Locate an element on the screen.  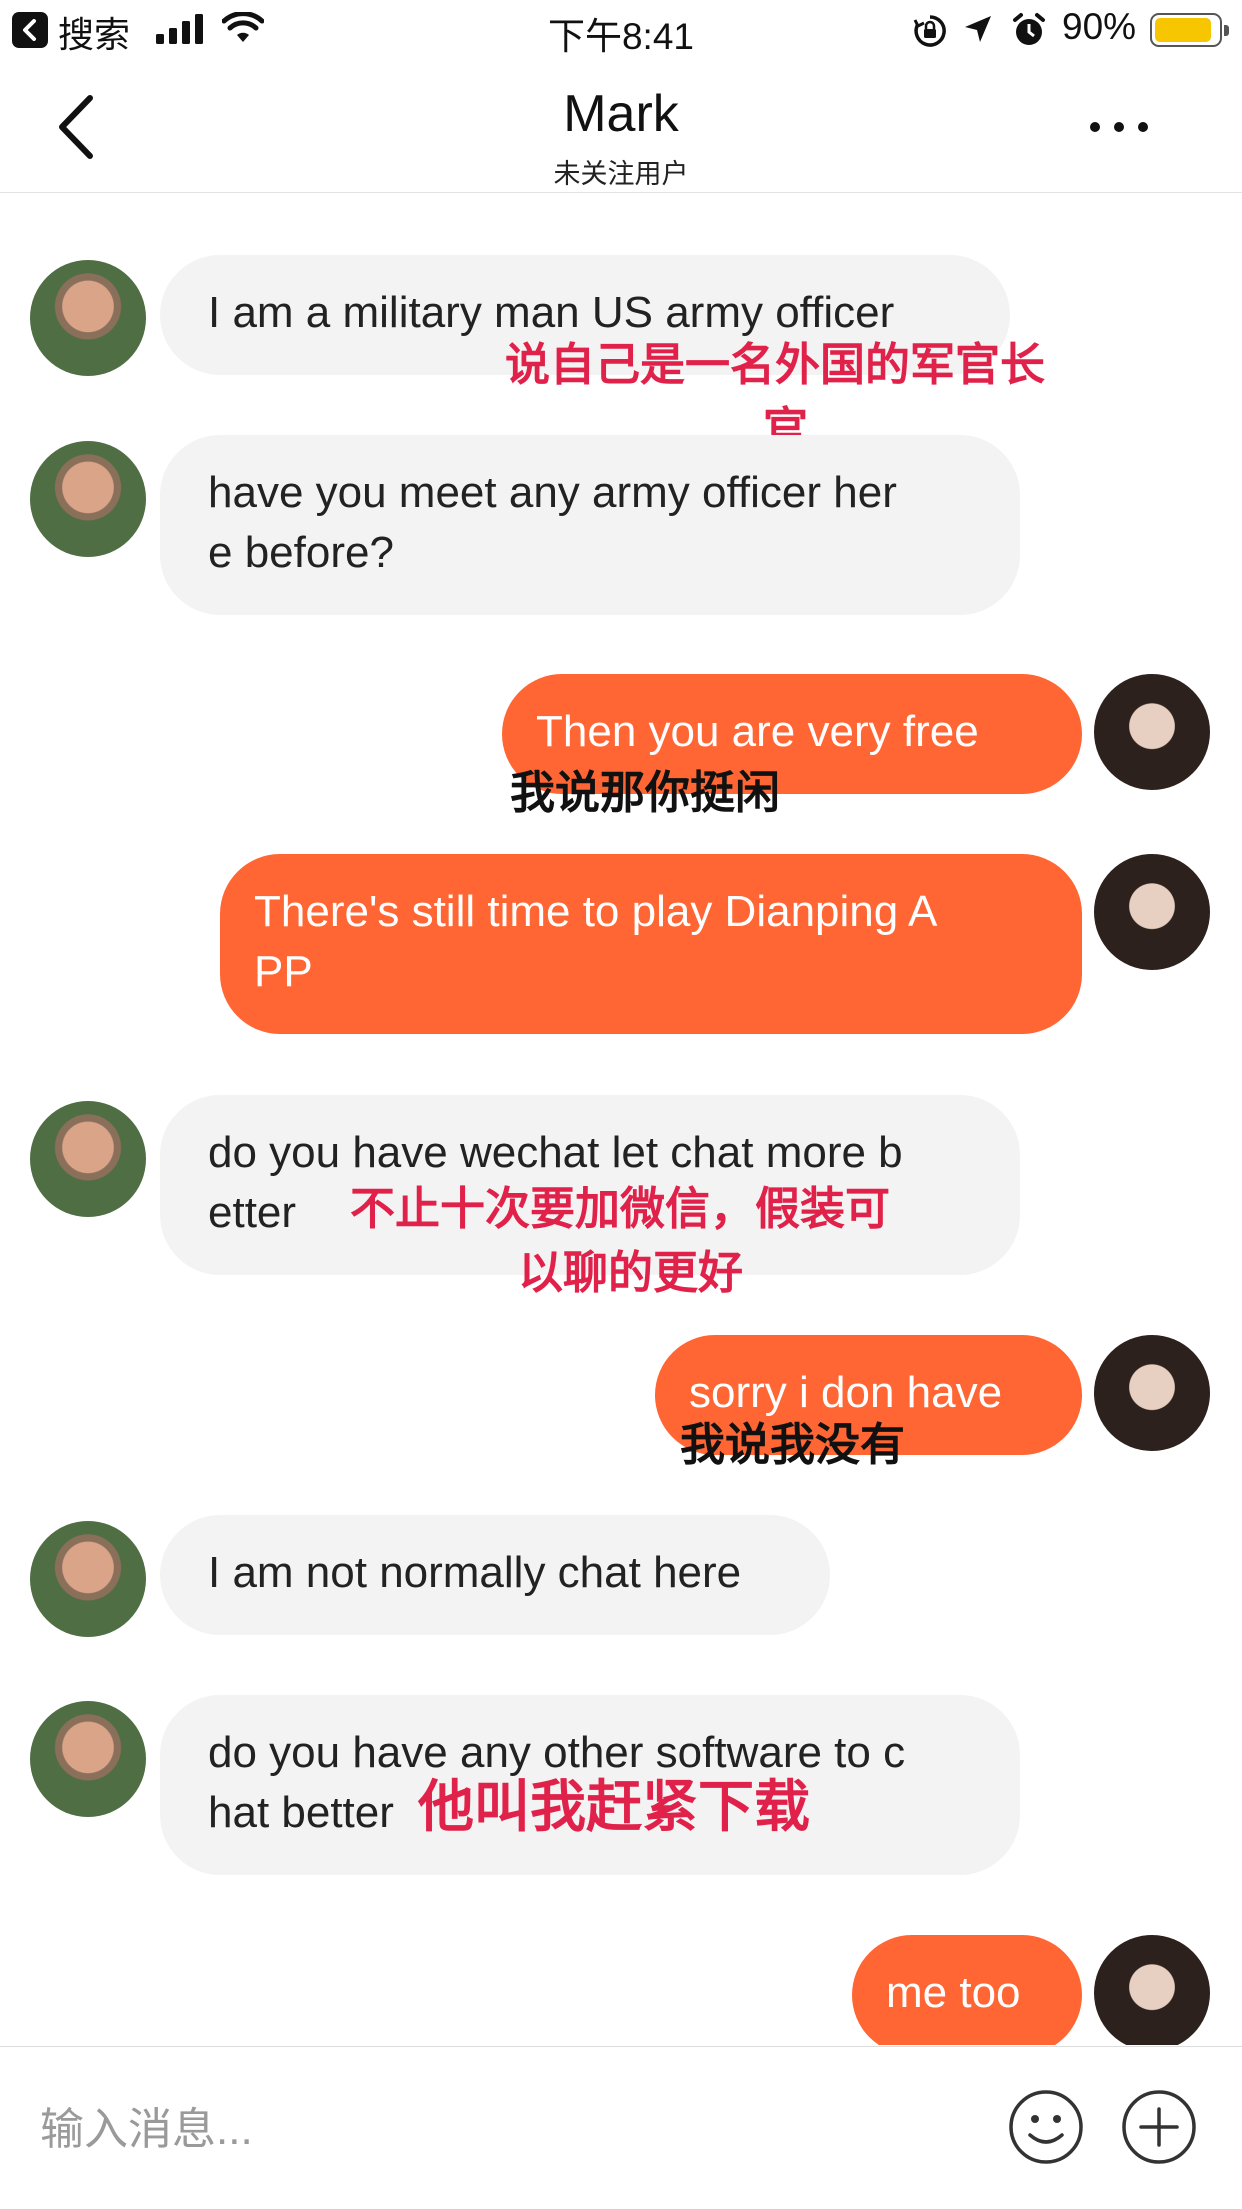
status-time: 下午8:41 is located at coordinates (620, 36).